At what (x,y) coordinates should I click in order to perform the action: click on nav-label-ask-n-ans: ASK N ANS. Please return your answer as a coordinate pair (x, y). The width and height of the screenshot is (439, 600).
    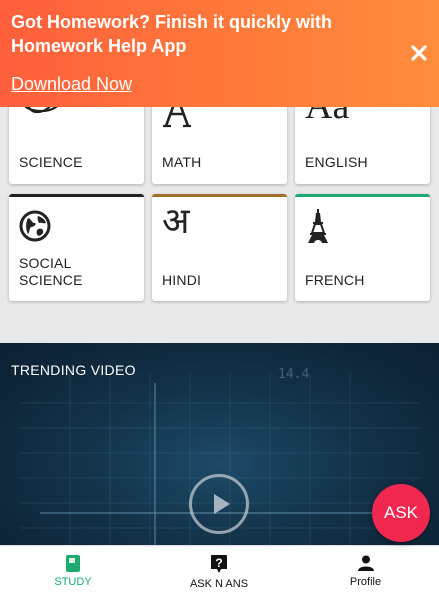
    Looking at the image, I should click on (219, 584).